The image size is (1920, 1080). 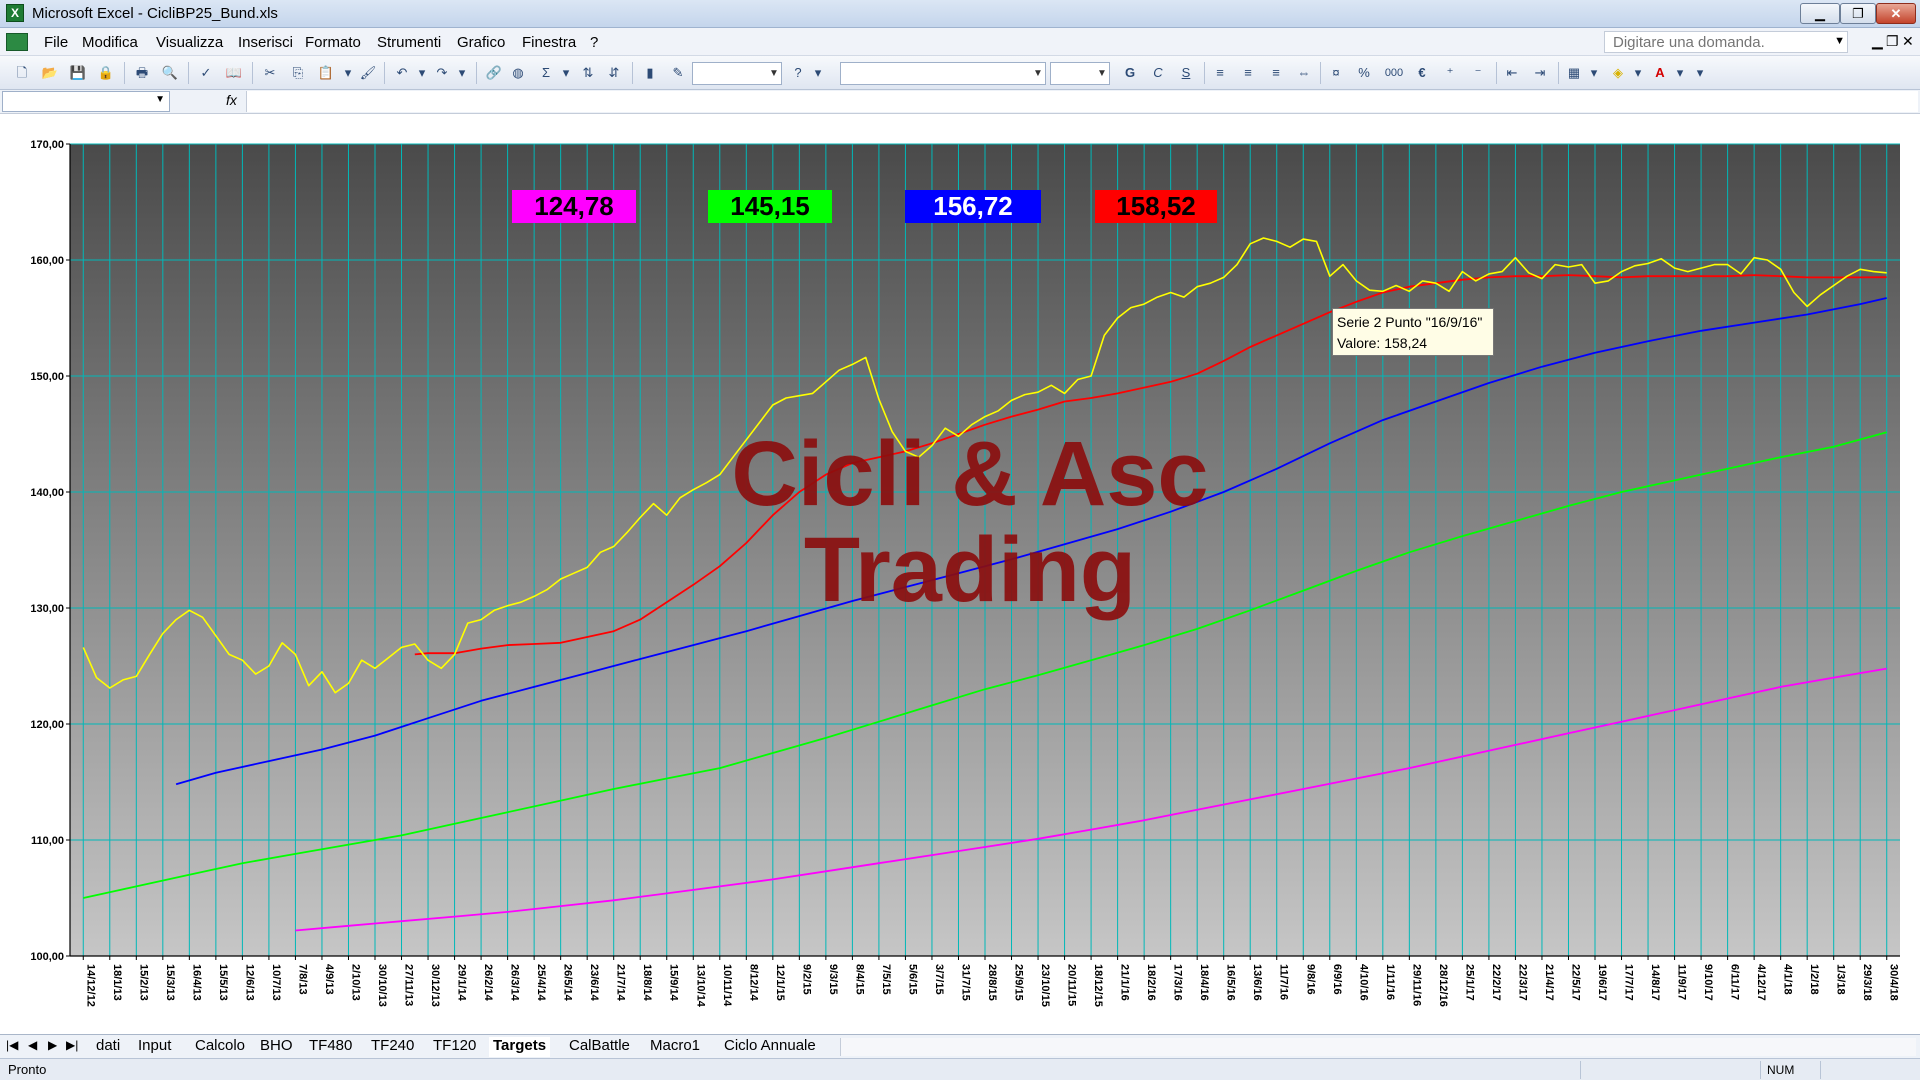 I want to click on menu-finestra: Finestra, so click(x=549, y=42).